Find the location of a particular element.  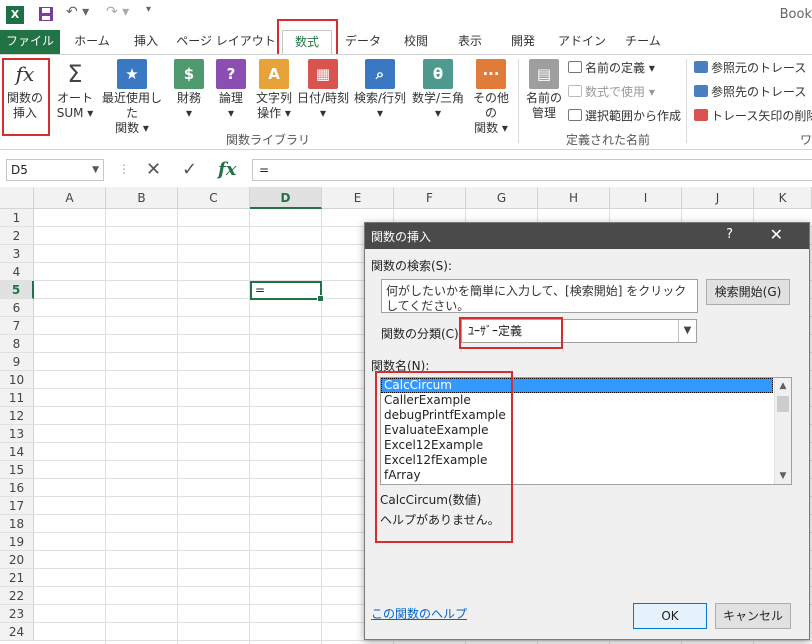

row-header: 14 is located at coordinates (17, 452).